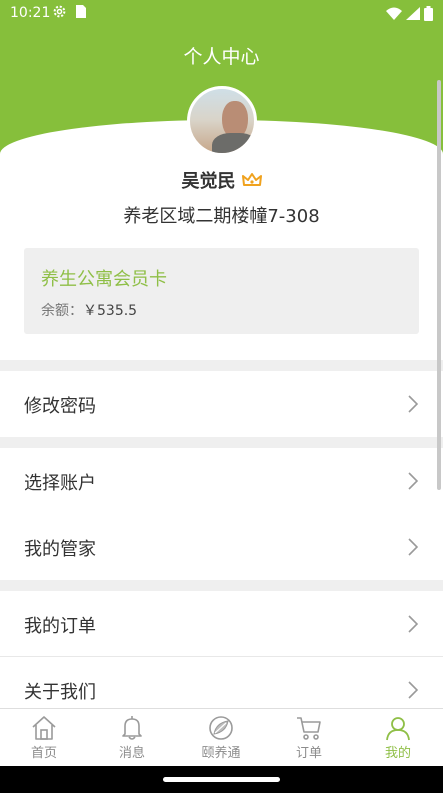 The width and height of the screenshot is (443, 793). Describe the element at coordinates (60, 483) in the screenshot. I see `menu-label: 选择账户` at that location.